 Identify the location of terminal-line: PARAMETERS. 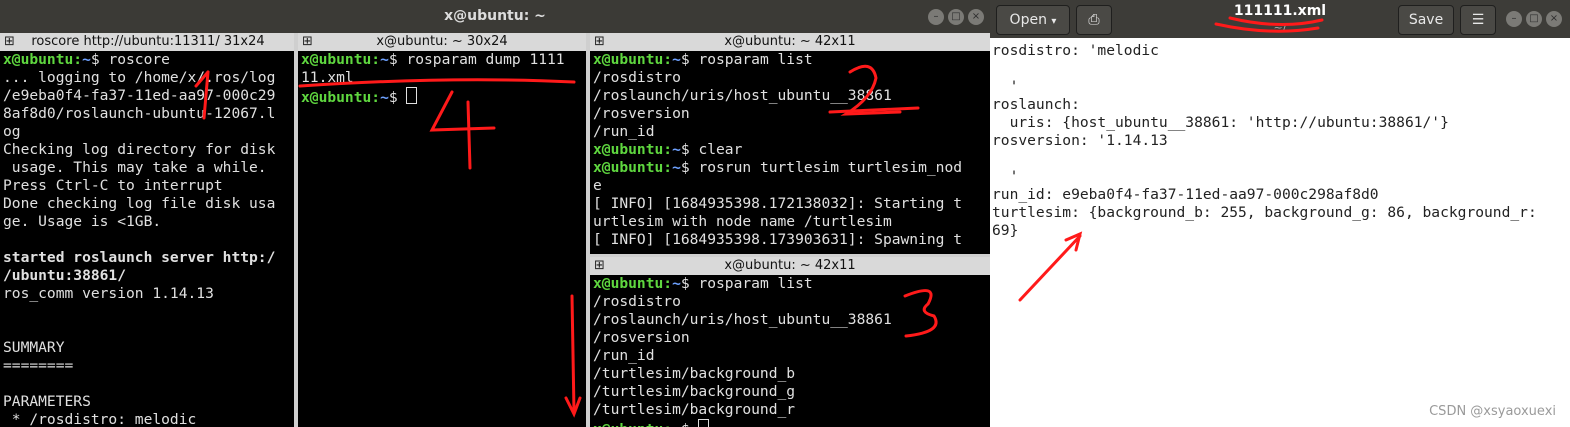
(47, 401).